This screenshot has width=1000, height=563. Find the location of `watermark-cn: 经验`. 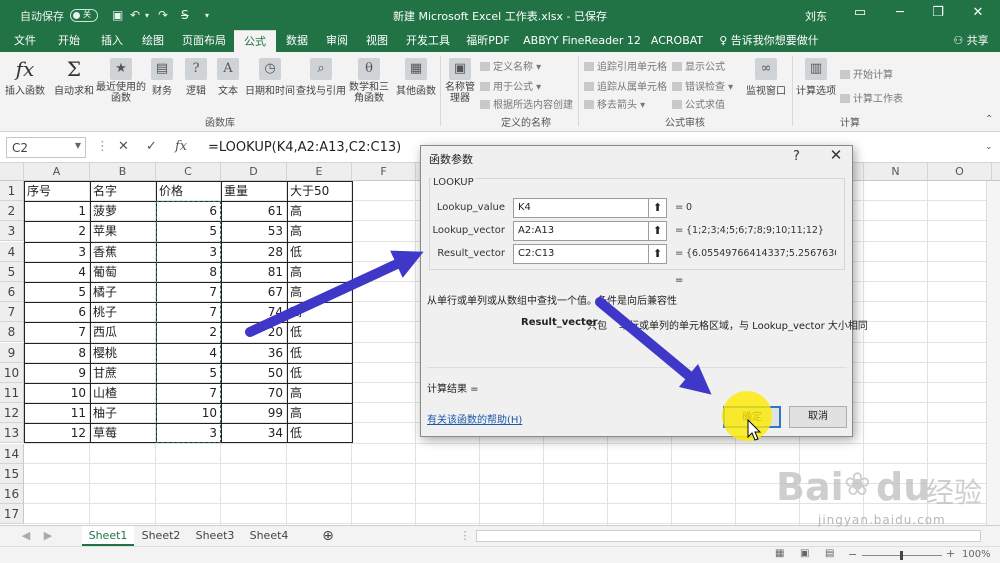

watermark-cn: 经验 is located at coordinates (954, 492).